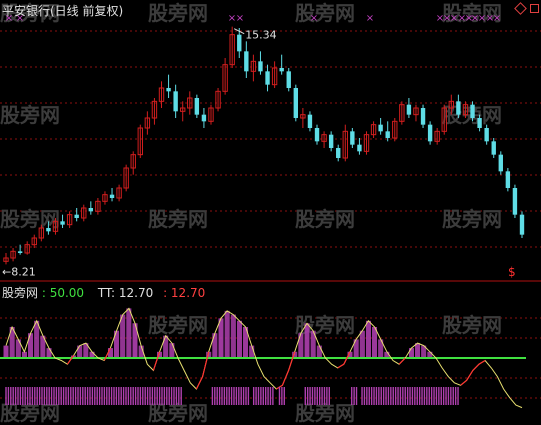  I want to click on indicator-header: 股旁网 : 50.00 TT: 12.70 : 12.70, so click(103, 292).